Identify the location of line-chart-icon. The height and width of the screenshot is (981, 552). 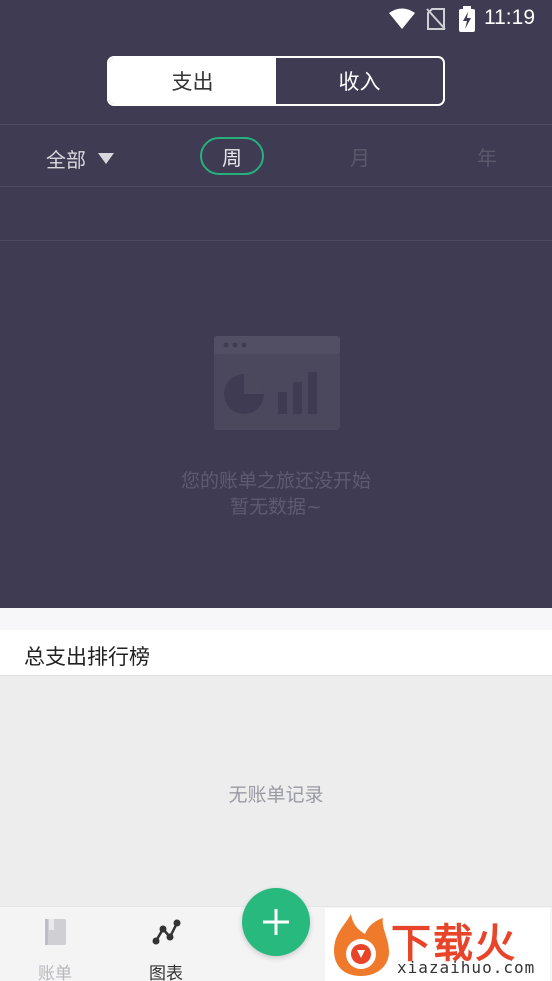
(166, 932).